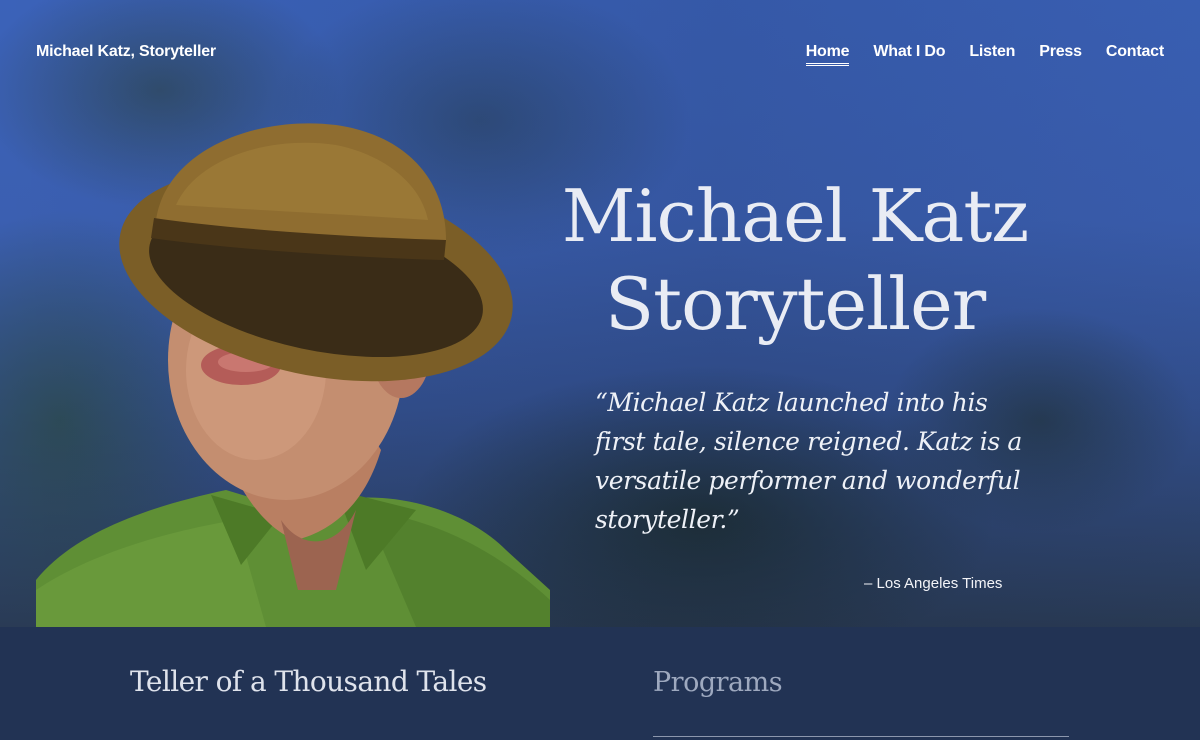 Image resolution: width=1200 pixels, height=740 pixels. I want to click on quote-attribution: – Los Angeles Times, so click(933, 583).